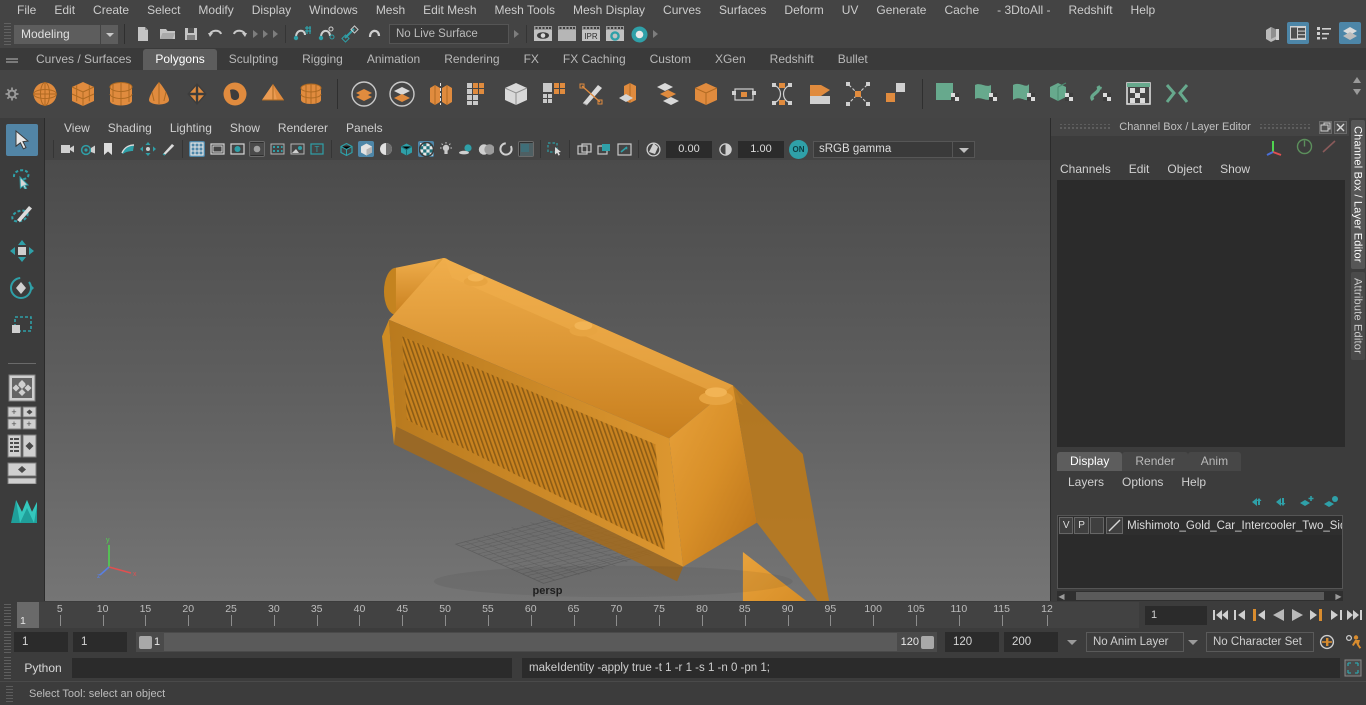 This screenshot has width=1366, height=705. I want to click on shelf-tab-xgen: XGen, so click(730, 59).